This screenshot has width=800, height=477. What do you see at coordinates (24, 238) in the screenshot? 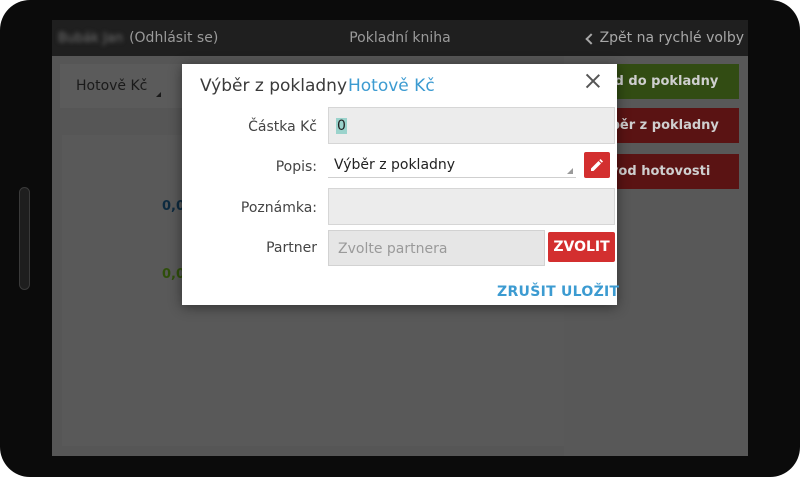
I see `side-button` at bounding box center [24, 238].